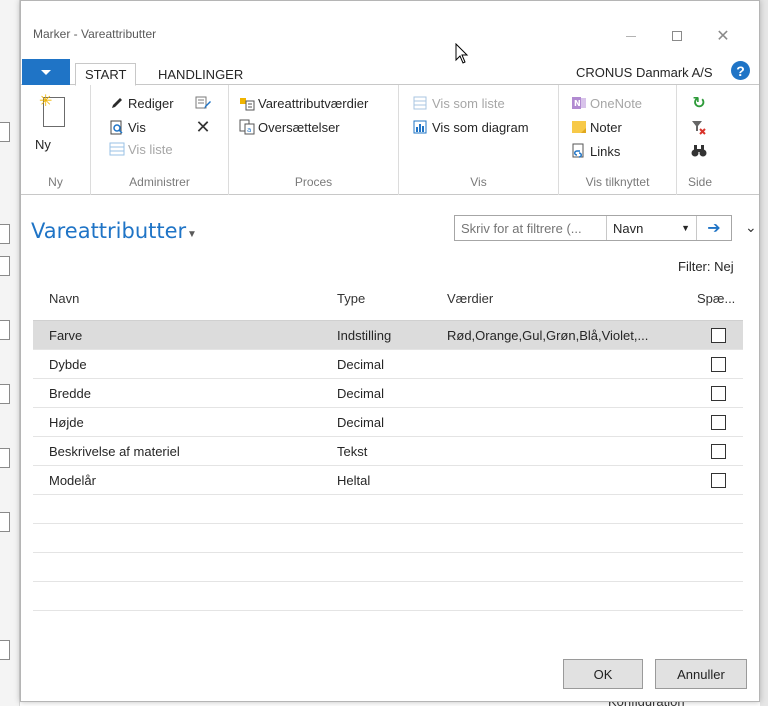  I want to click on onenote-label: OneNote, so click(616, 103).